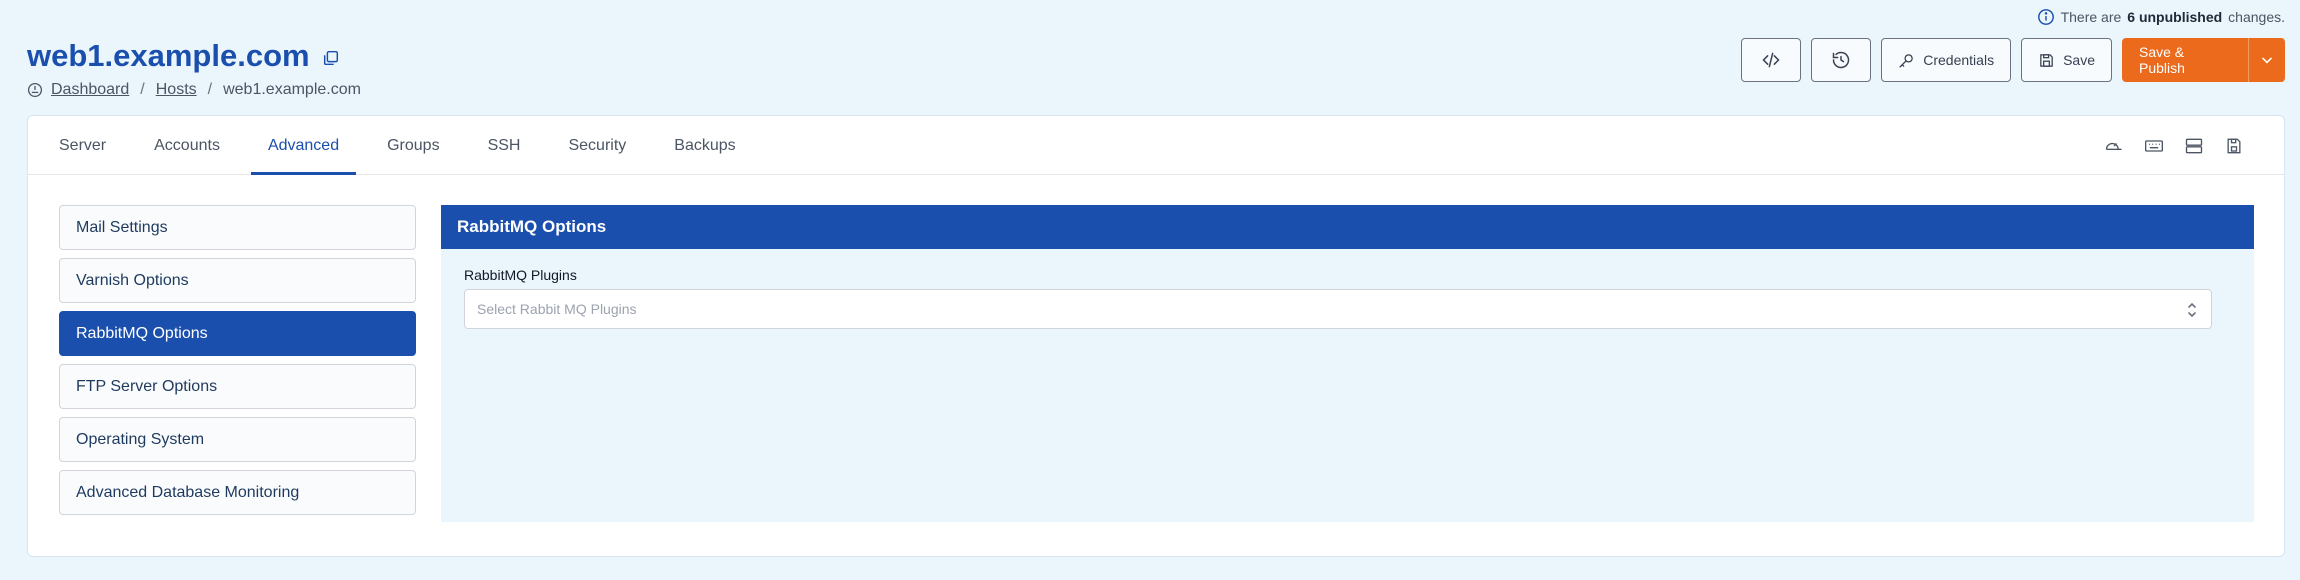  Describe the element at coordinates (237, 386) in the screenshot. I see `sidebar-item-ftp-server-options: FTP Server Options` at that location.